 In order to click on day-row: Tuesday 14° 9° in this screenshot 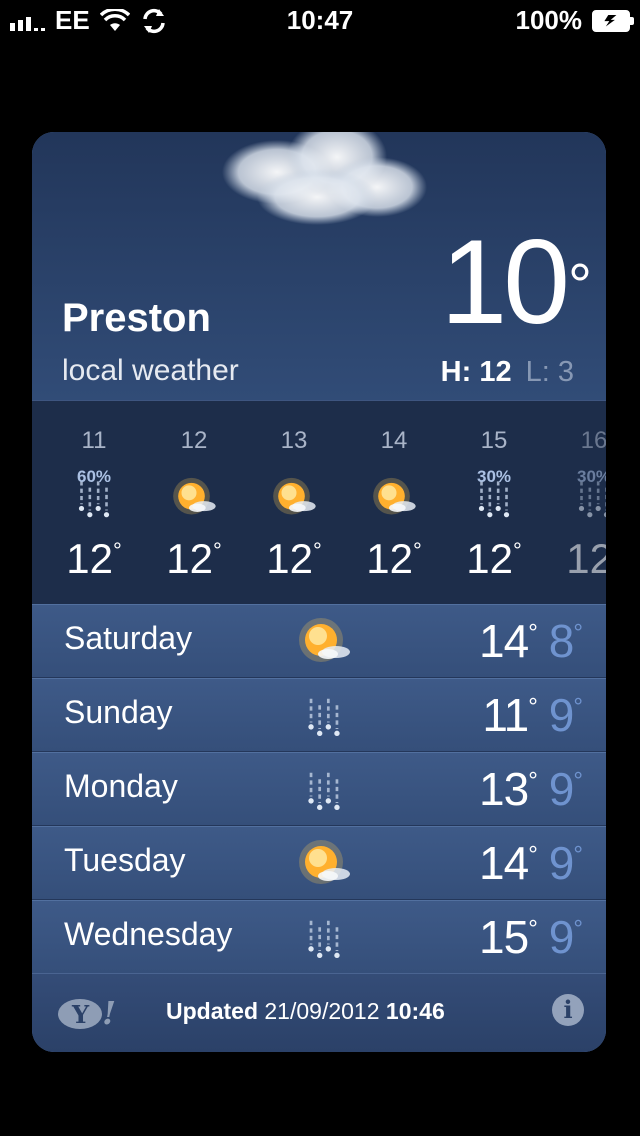, I will do `click(319, 863)`.